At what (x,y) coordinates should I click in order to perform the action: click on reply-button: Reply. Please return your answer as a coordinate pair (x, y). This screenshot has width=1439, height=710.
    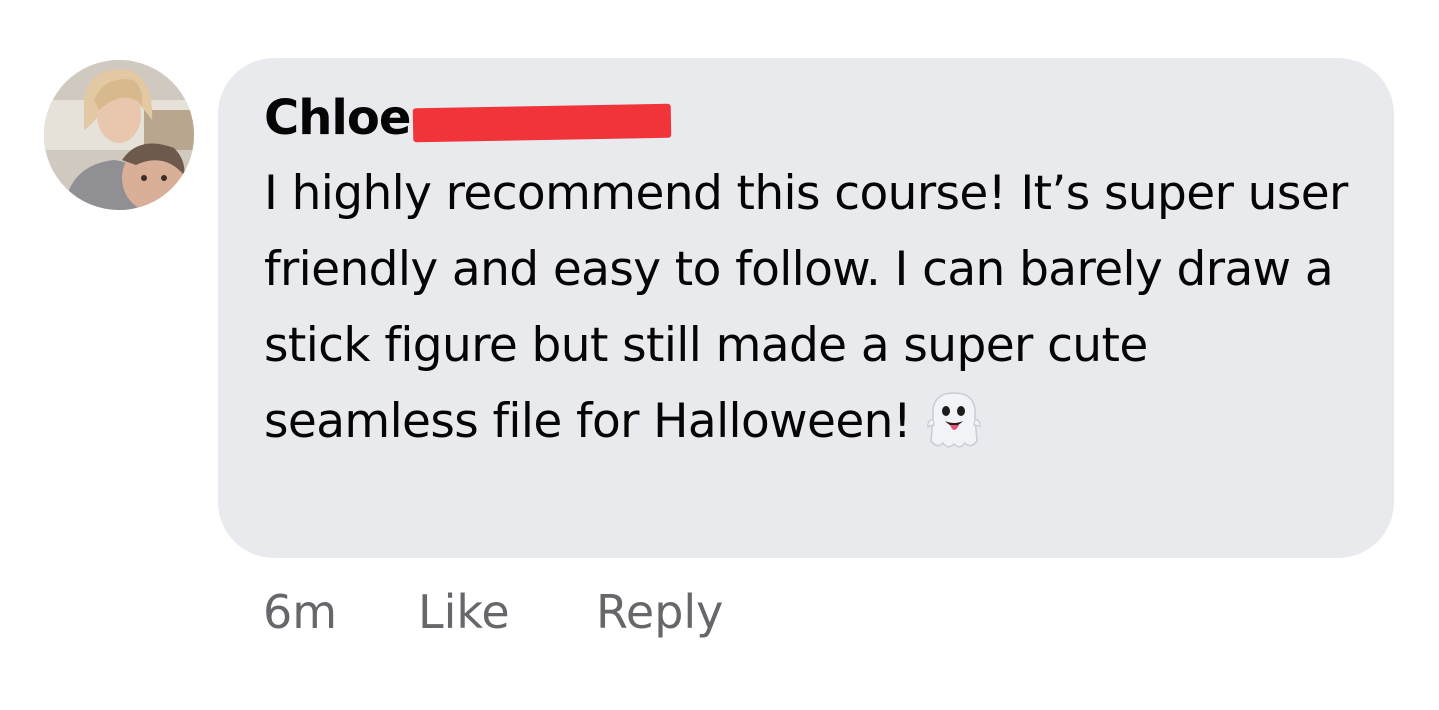
    Looking at the image, I should click on (659, 612).